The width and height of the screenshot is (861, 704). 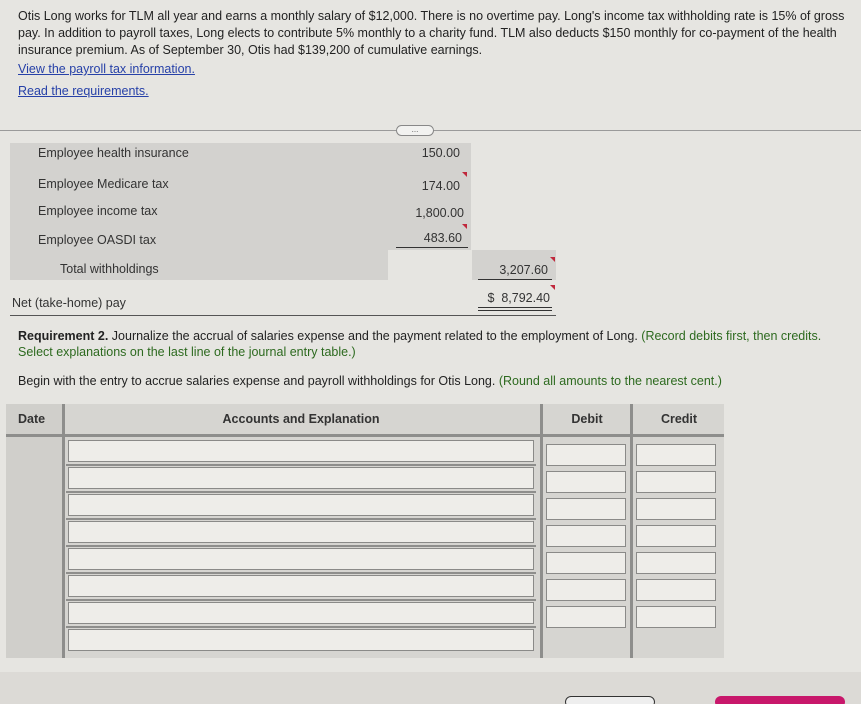 What do you see at coordinates (301, 419) in the screenshot?
I see `accounts-header: Accounts and Explanation` at bounding box center [301, 419].